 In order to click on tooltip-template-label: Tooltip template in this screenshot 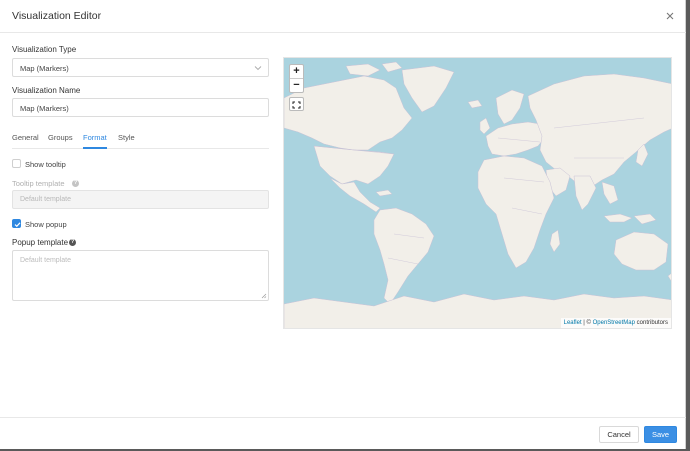, I will do `click(38, 183)`.